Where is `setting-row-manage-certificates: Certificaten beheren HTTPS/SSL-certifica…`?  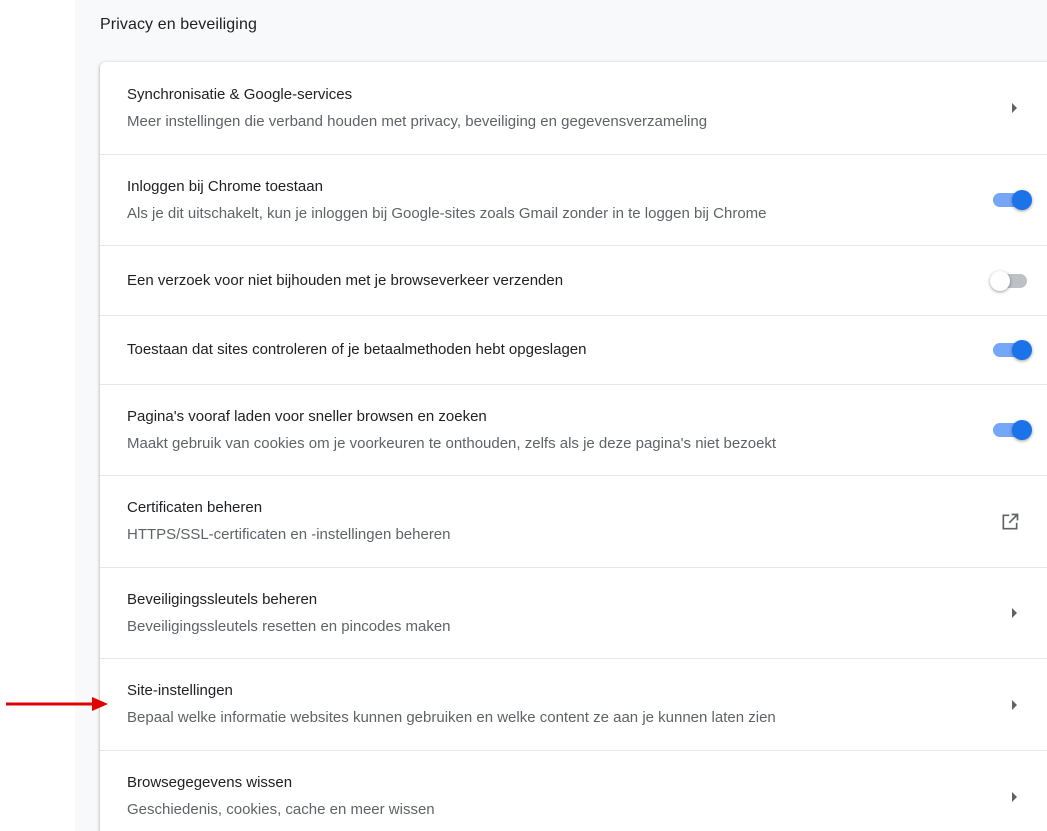 setting-row-manage-certificates: Certificaten beheren HTTPS/SSL-certifica… is located at coordinates (573, 521).